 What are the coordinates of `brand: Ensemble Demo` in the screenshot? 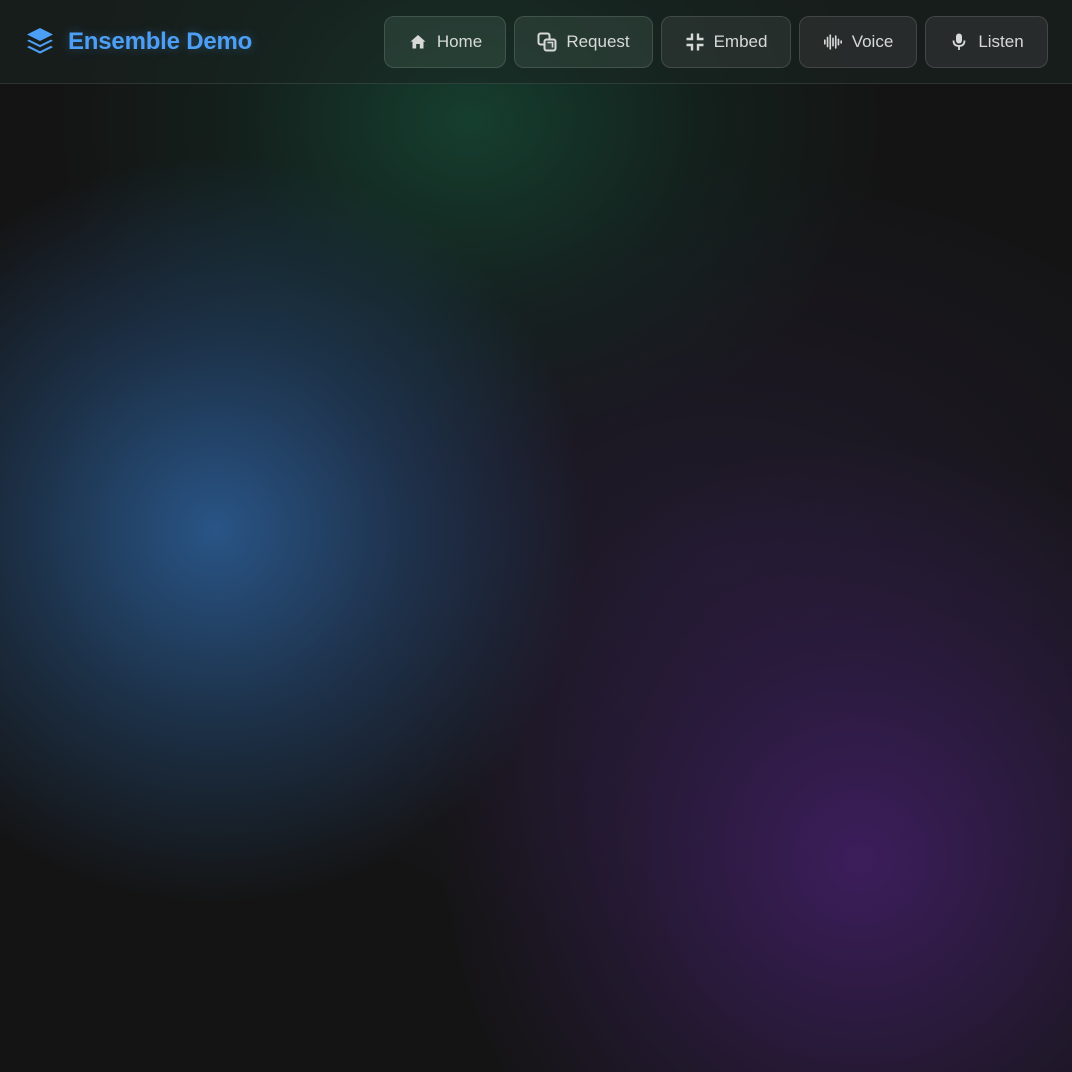 It's located at (138, 42).